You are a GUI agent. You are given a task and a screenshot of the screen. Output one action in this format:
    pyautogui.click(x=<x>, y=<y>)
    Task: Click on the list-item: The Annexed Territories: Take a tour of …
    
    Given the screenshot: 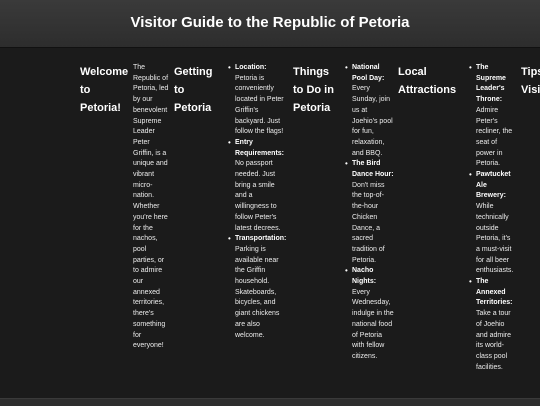 What is the action you would take?
    pyautogui.click(x=492, y=325)
    